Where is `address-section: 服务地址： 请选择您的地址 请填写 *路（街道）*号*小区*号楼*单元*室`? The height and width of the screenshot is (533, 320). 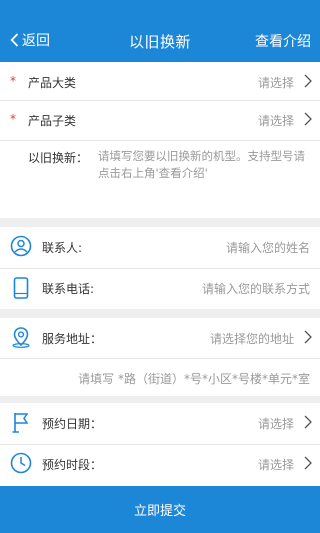
address-section: 服务地址： 请选择您的地址 请填写 *路（街道）*号*小区*号楼*单元*室 is located at coordinates (160, 357).